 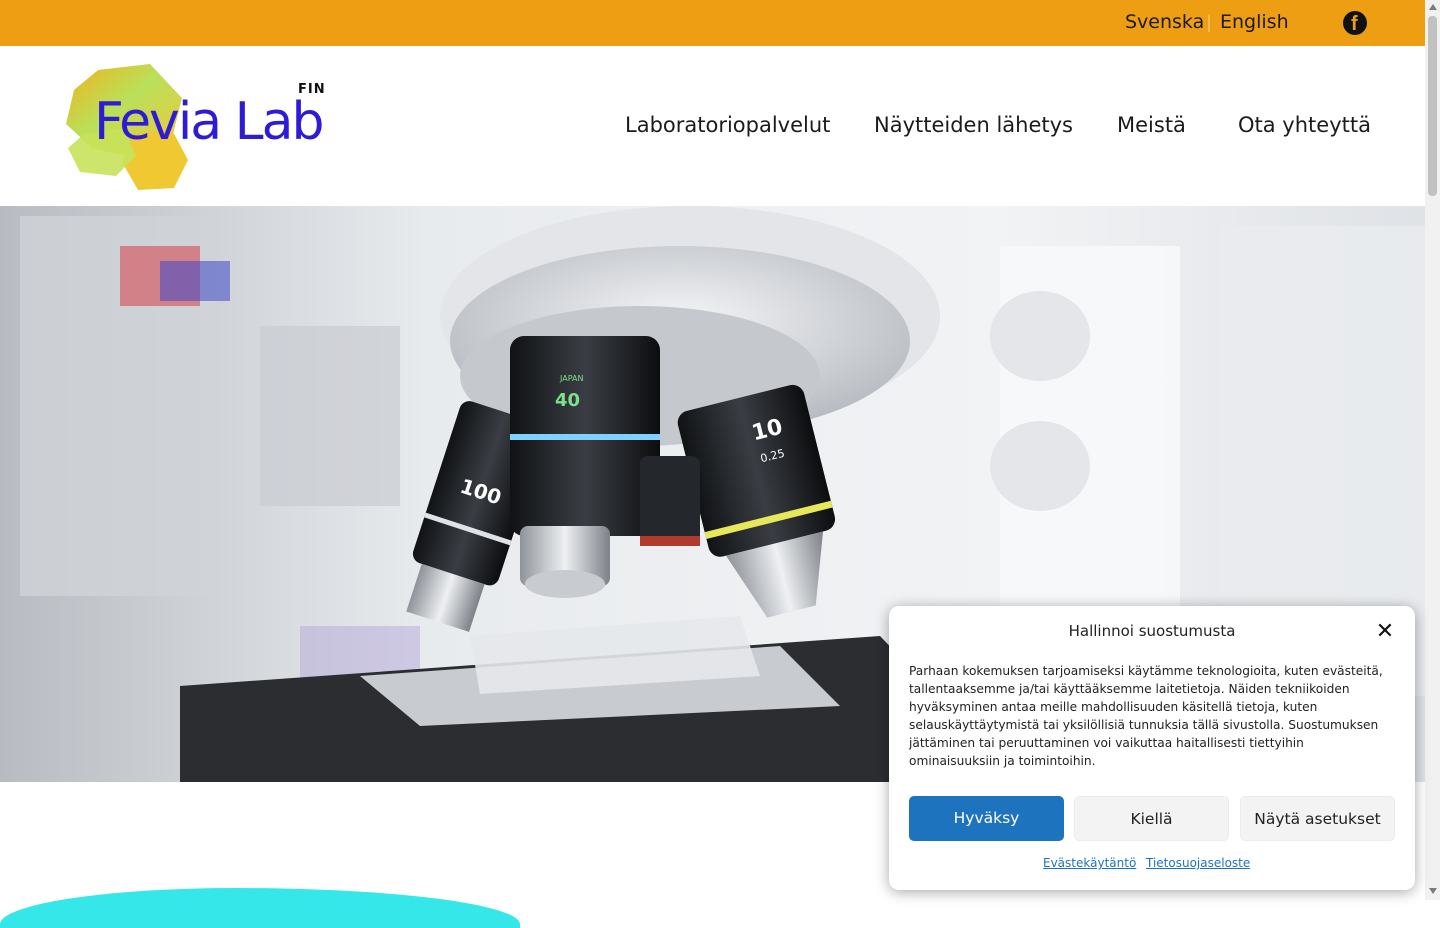 I want to click on nav-ota-yhteytta: Ota yhteyttä, so click(x=1304, y=125).